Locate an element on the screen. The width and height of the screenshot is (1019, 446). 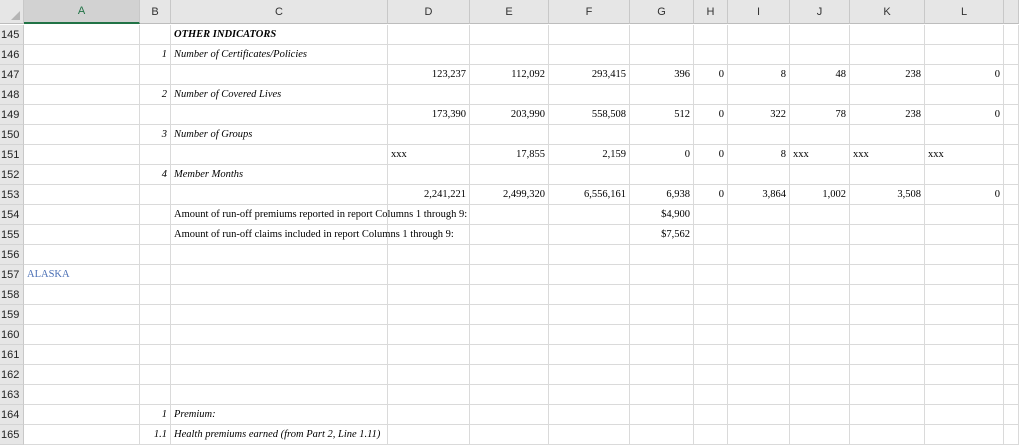
cell-b153 is located at coordinates (155, 195).